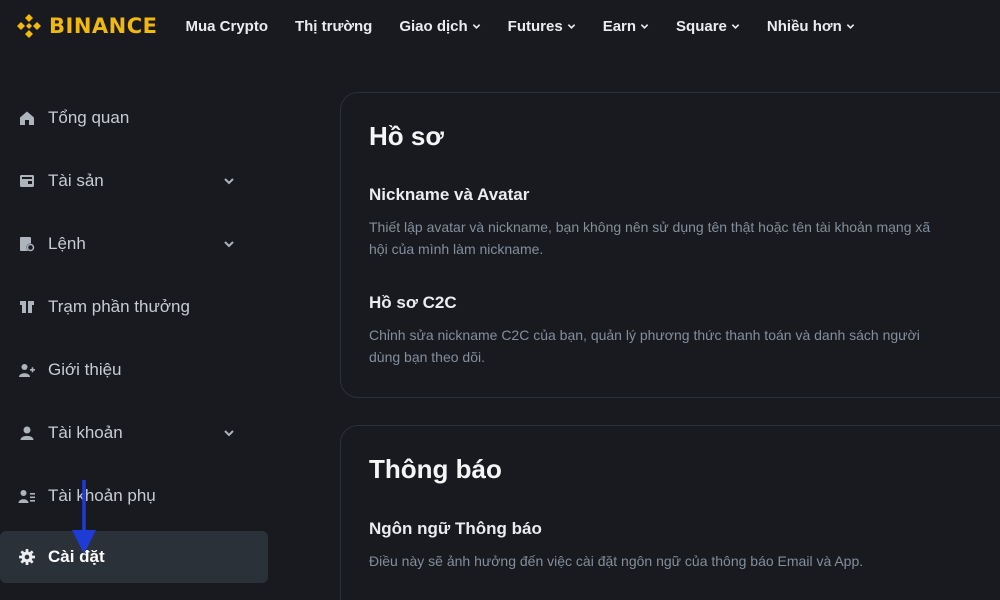 The image size is (1000, 600). I want to click on nav-earn: Earn, so click(626, 26).